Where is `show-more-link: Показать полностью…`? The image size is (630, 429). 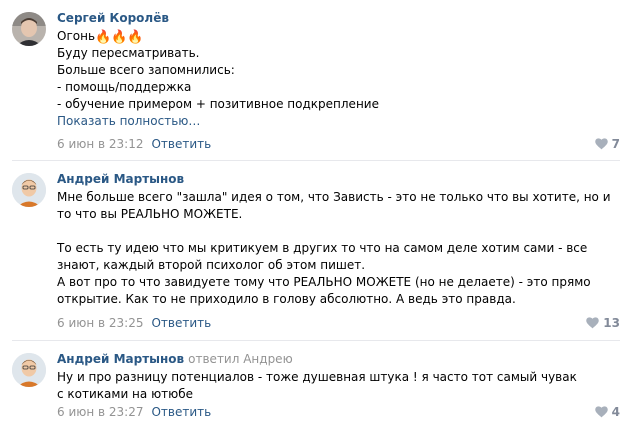 show-more-link: Показать полностью… is located at coordinates (339, 121).